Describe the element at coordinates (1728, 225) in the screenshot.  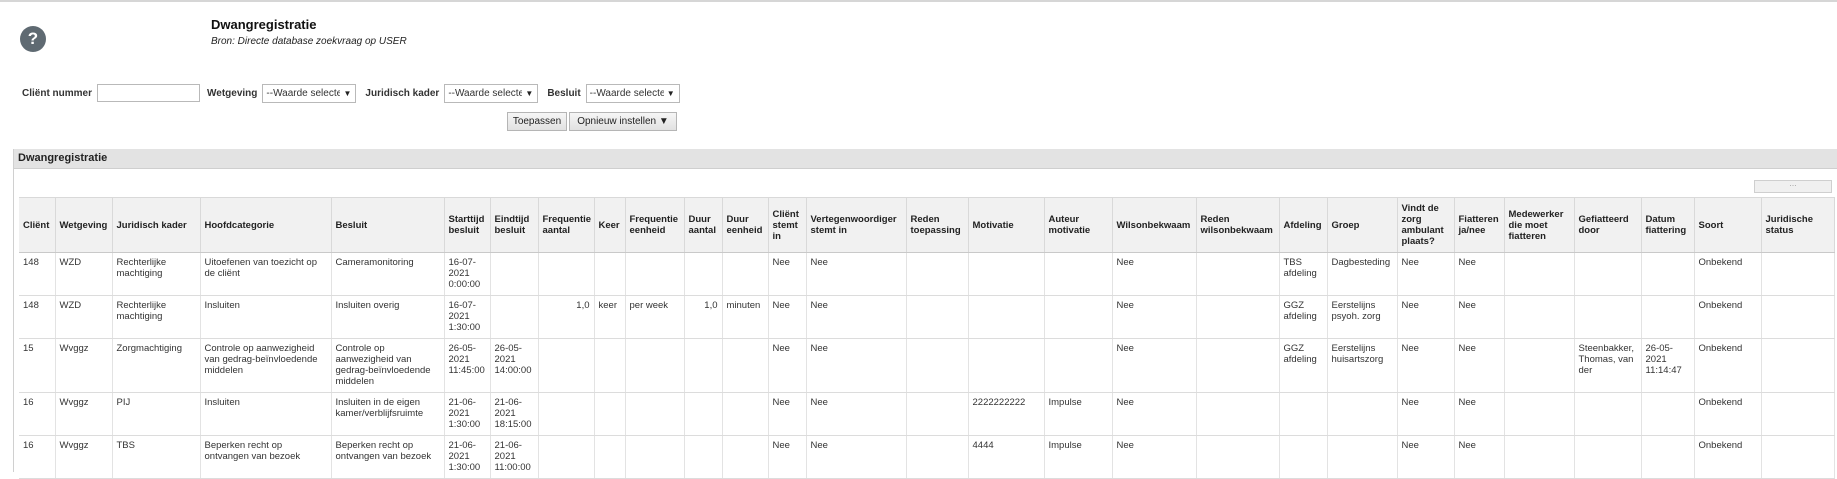
I see `column-header: Soort` at that location.